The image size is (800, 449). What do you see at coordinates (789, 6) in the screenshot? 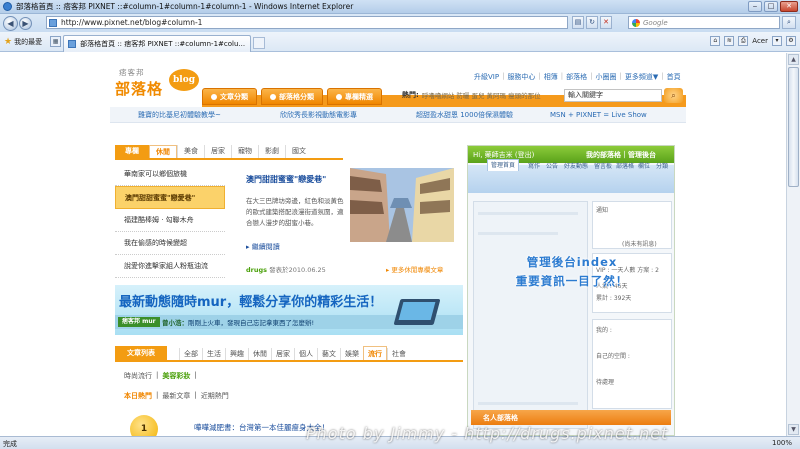
I see `close-icon: ✕` at bounding box center [789, 6].